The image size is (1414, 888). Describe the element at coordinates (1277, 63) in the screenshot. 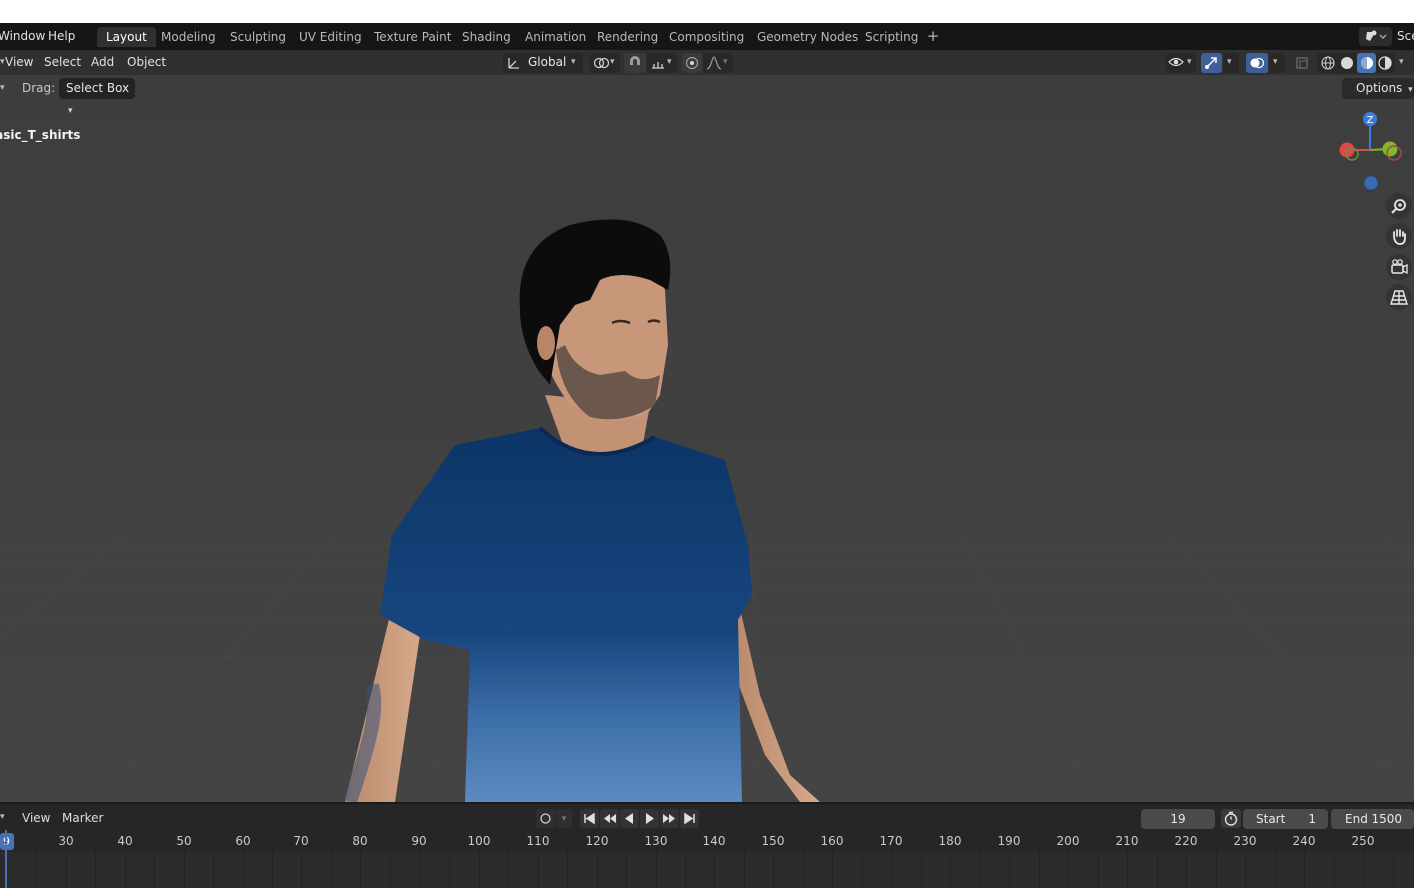

I see `overlays-dropdown: ▾` at that location.